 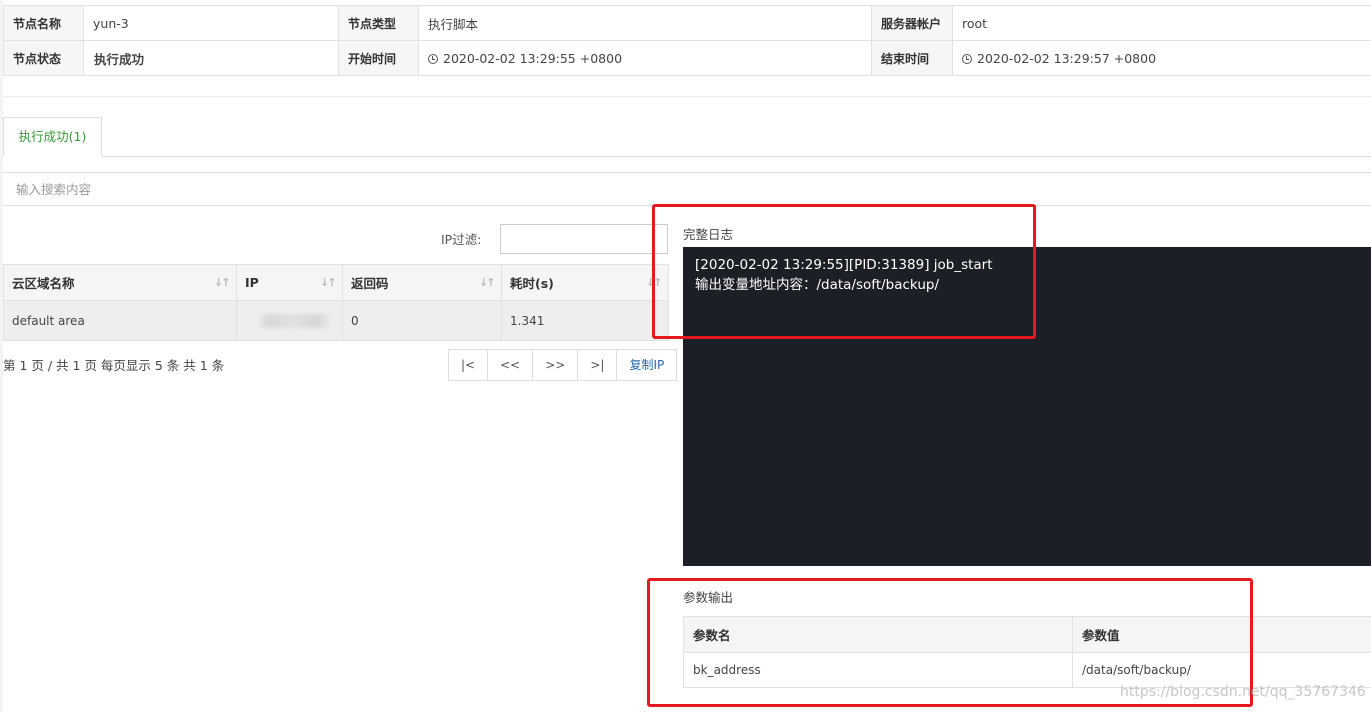 I want to click on tab-bar-divider, so click(x=687, y=156).